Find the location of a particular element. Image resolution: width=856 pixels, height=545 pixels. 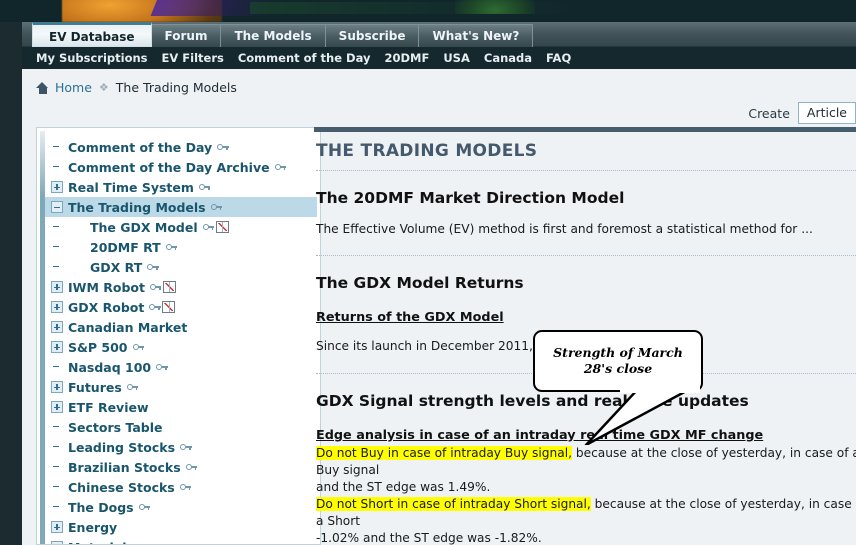

create-area: Create Article is located at coordinates (802, 113).